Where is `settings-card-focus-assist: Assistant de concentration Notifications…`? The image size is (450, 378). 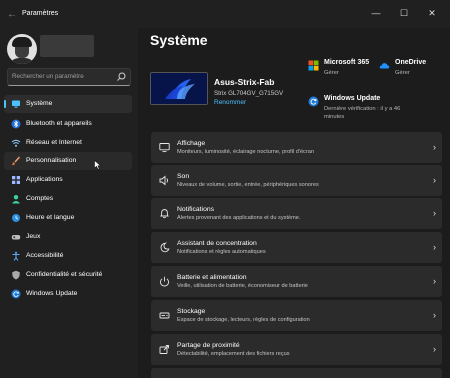 settings-card-focus-assist: Assistant de concentration Notifications… is located at coordinates (296, 247).